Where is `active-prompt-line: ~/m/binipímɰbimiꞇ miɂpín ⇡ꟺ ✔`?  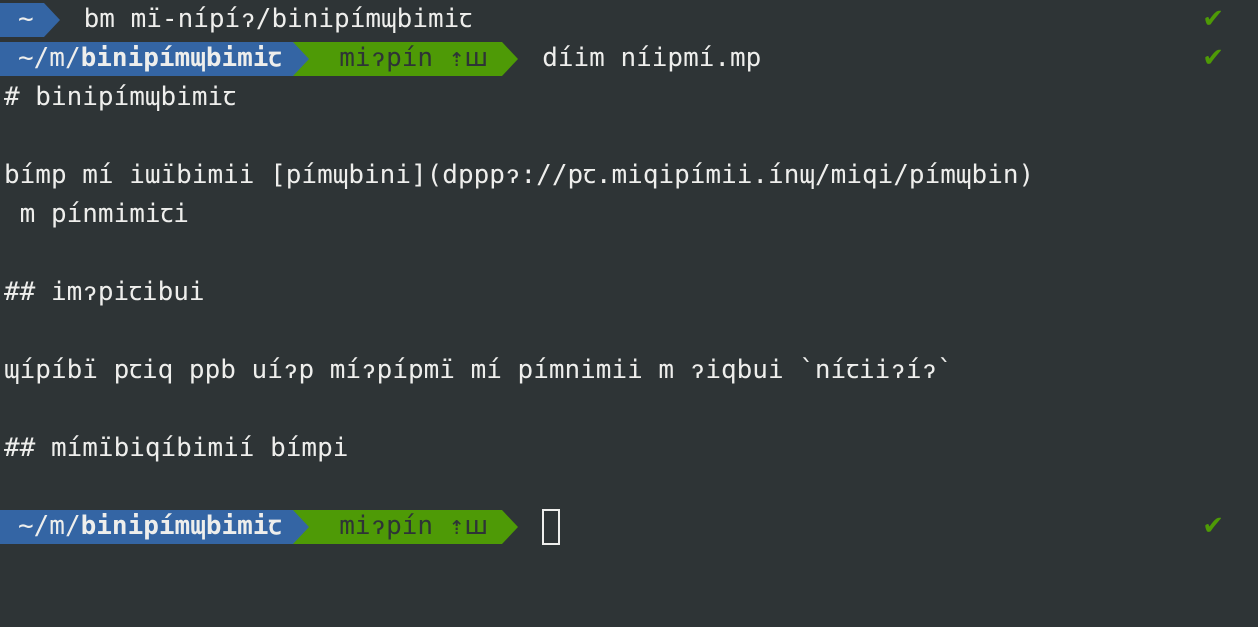 active-prompt-line: ~/m/binipímɰbimiꞇ miɂpín ⇡ꟺ ✔ is located at coordinates (629, 526).